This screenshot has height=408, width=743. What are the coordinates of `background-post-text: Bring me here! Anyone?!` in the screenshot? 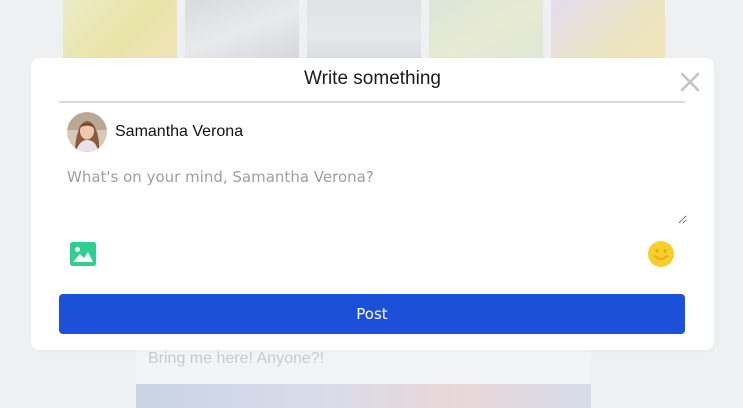 It's located at (236, 358).